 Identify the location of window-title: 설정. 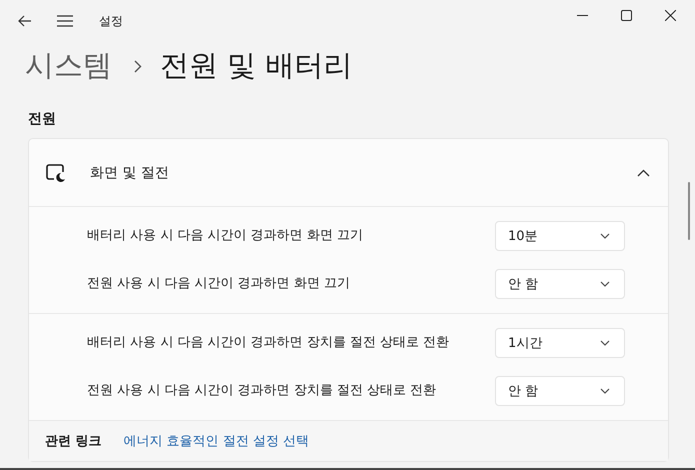
(111, 21).